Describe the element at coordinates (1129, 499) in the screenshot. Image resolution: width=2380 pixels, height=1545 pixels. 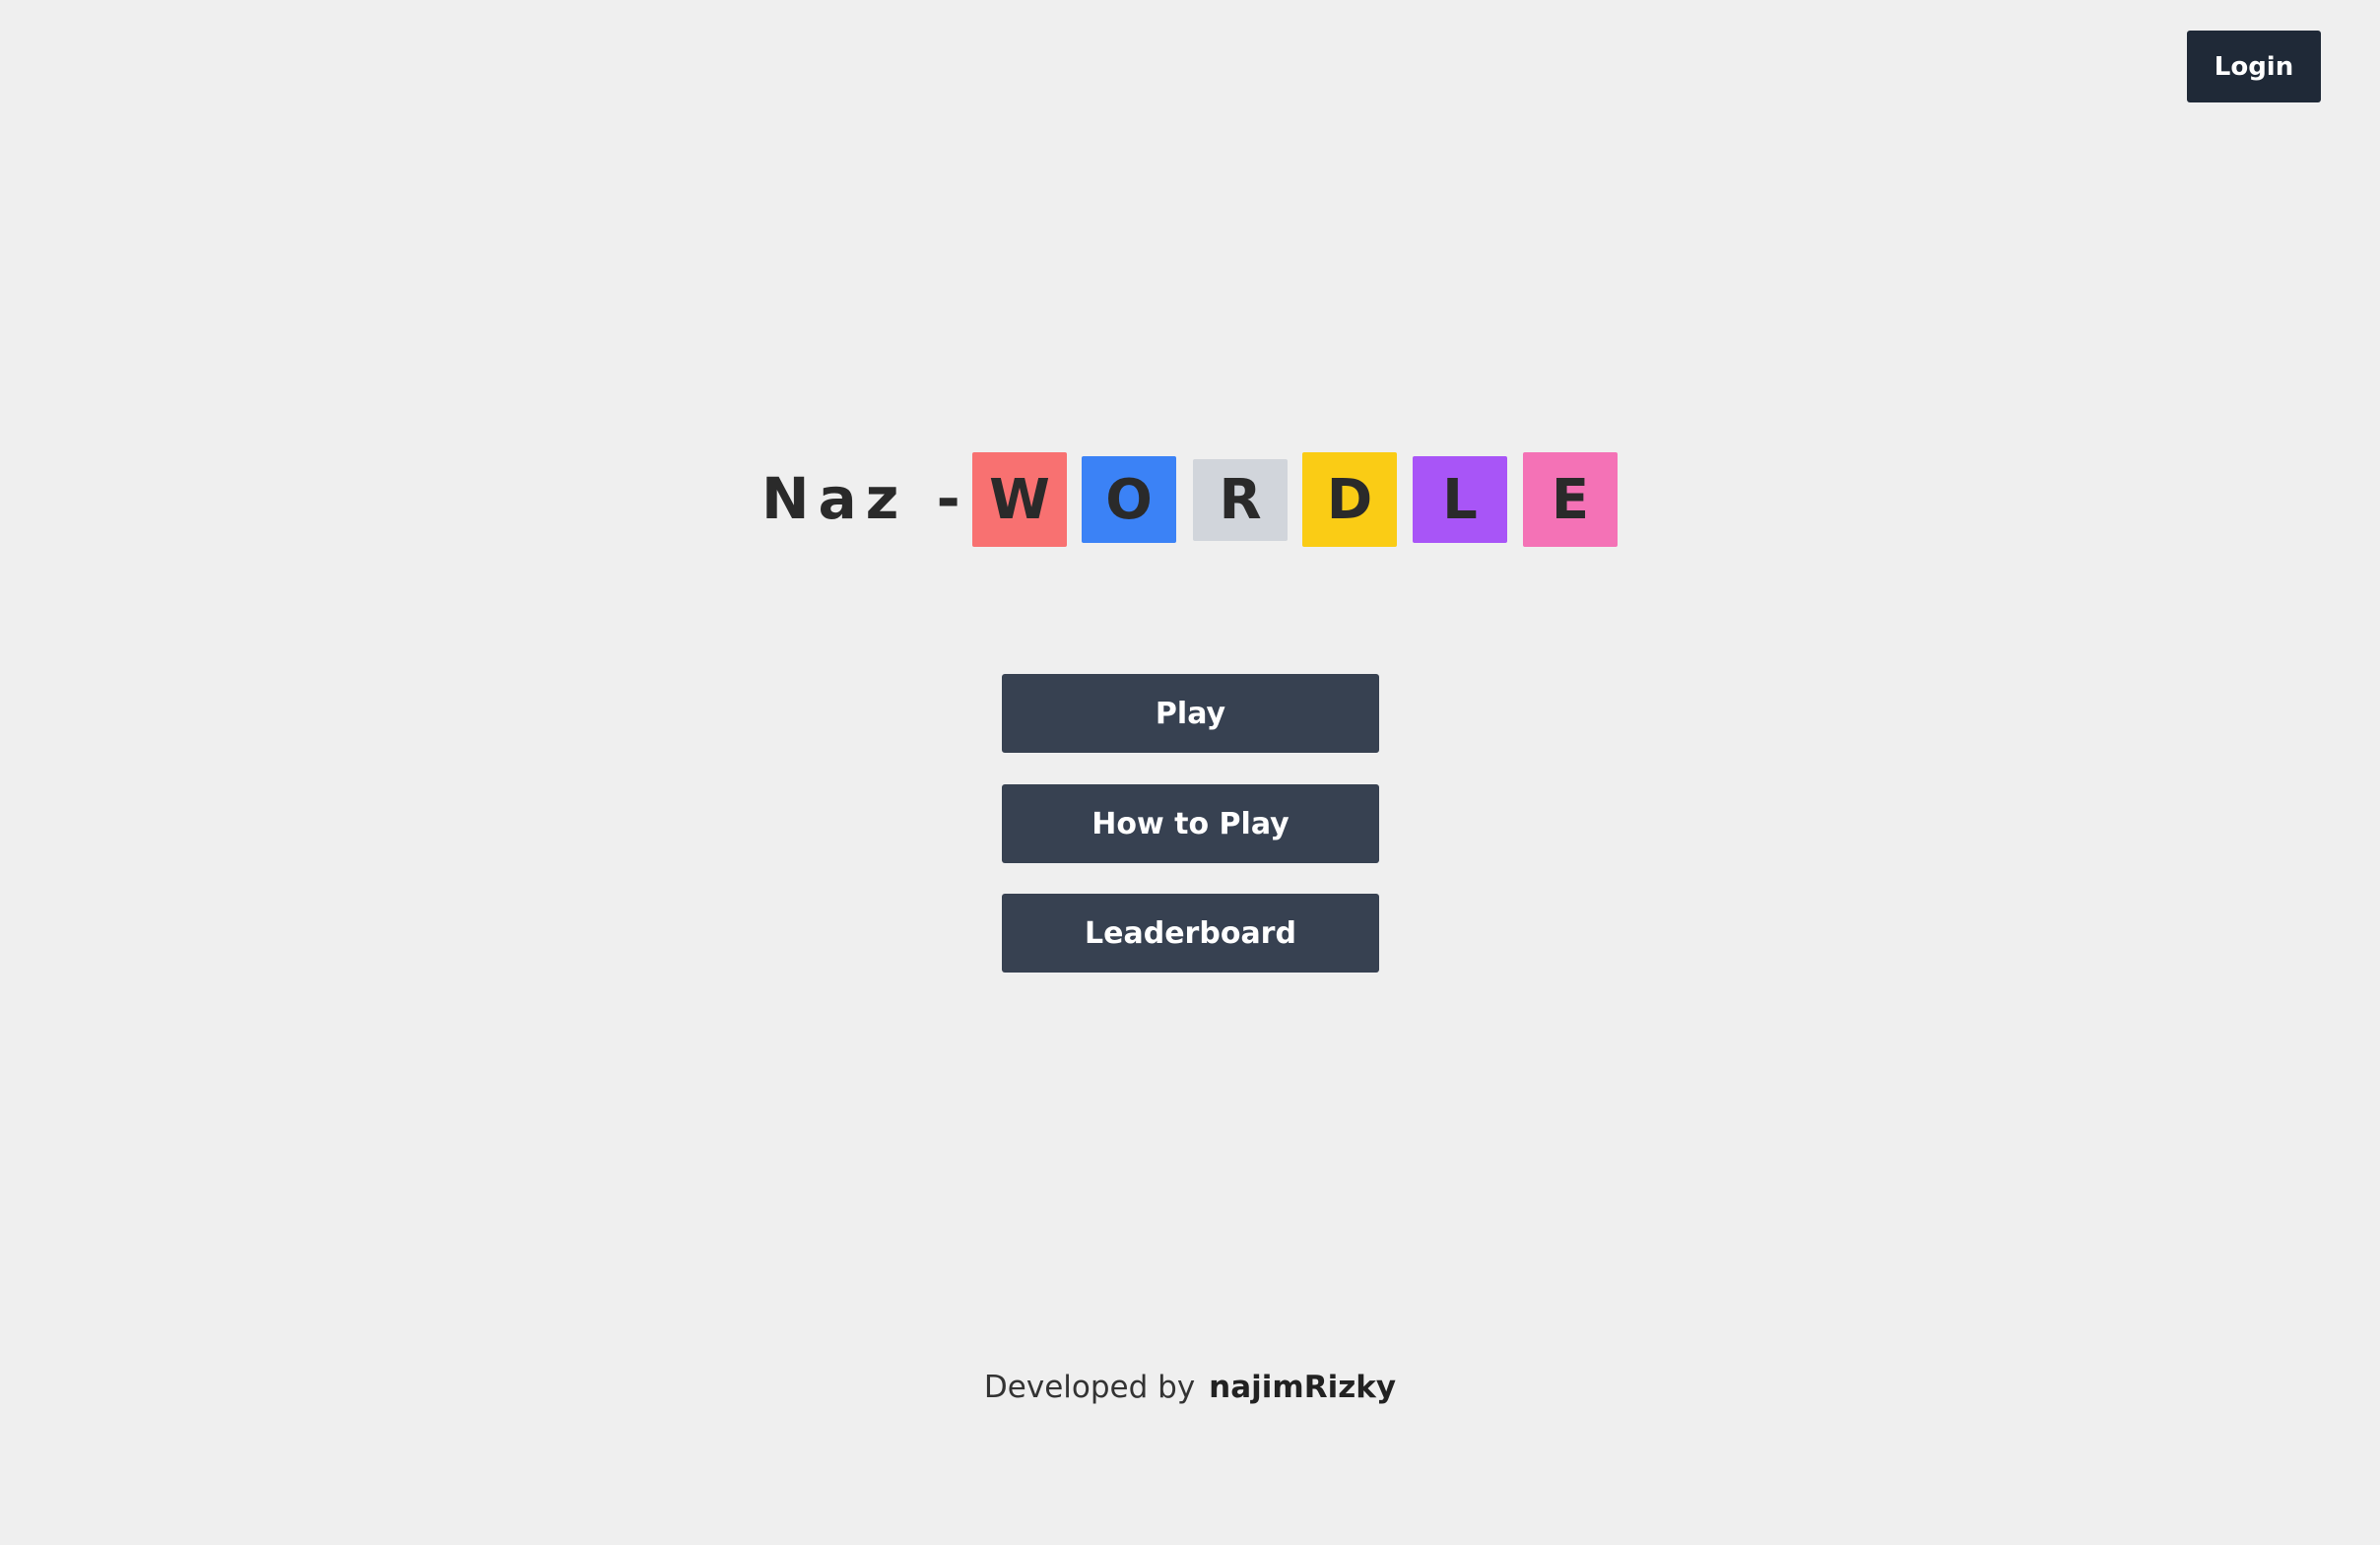
I see `title-tile-o: O` at that location.